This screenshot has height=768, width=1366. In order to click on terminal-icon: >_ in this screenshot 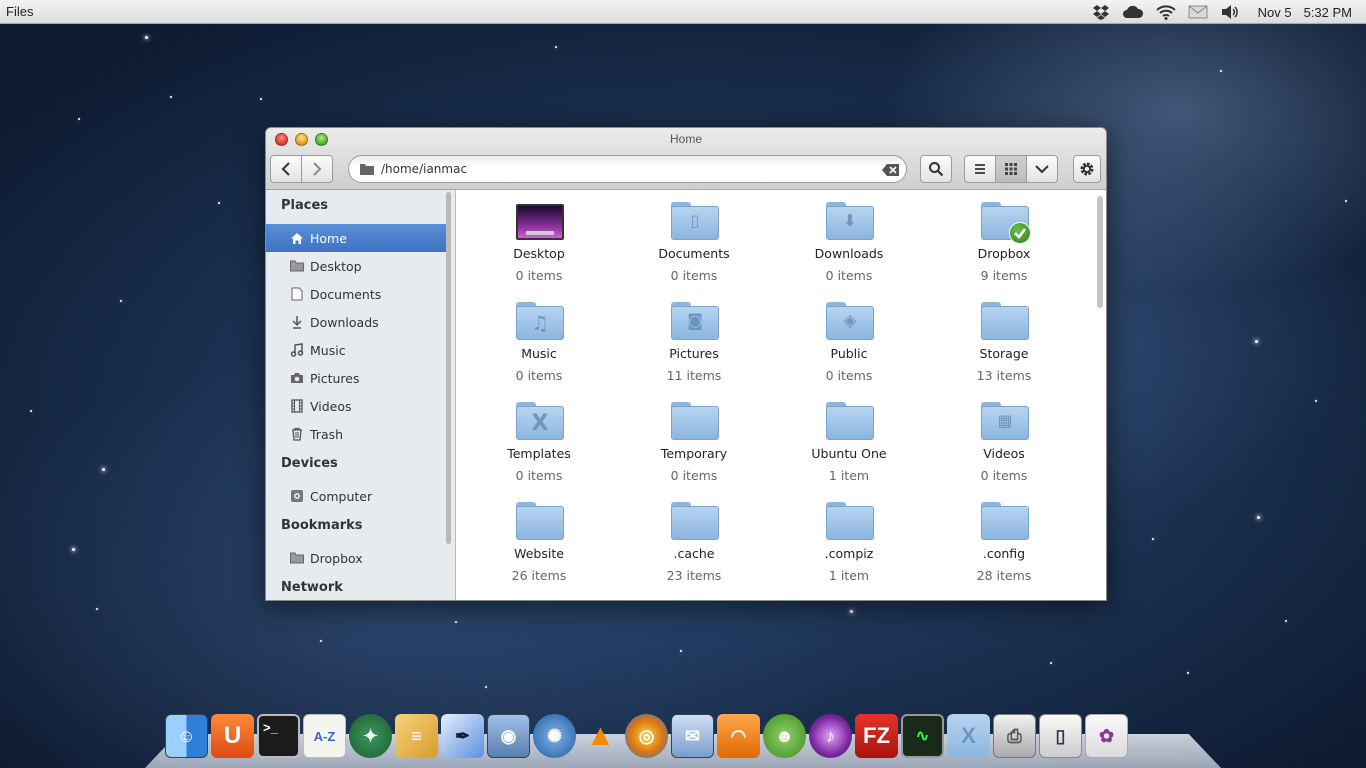, I will do `click(278, 736)`.